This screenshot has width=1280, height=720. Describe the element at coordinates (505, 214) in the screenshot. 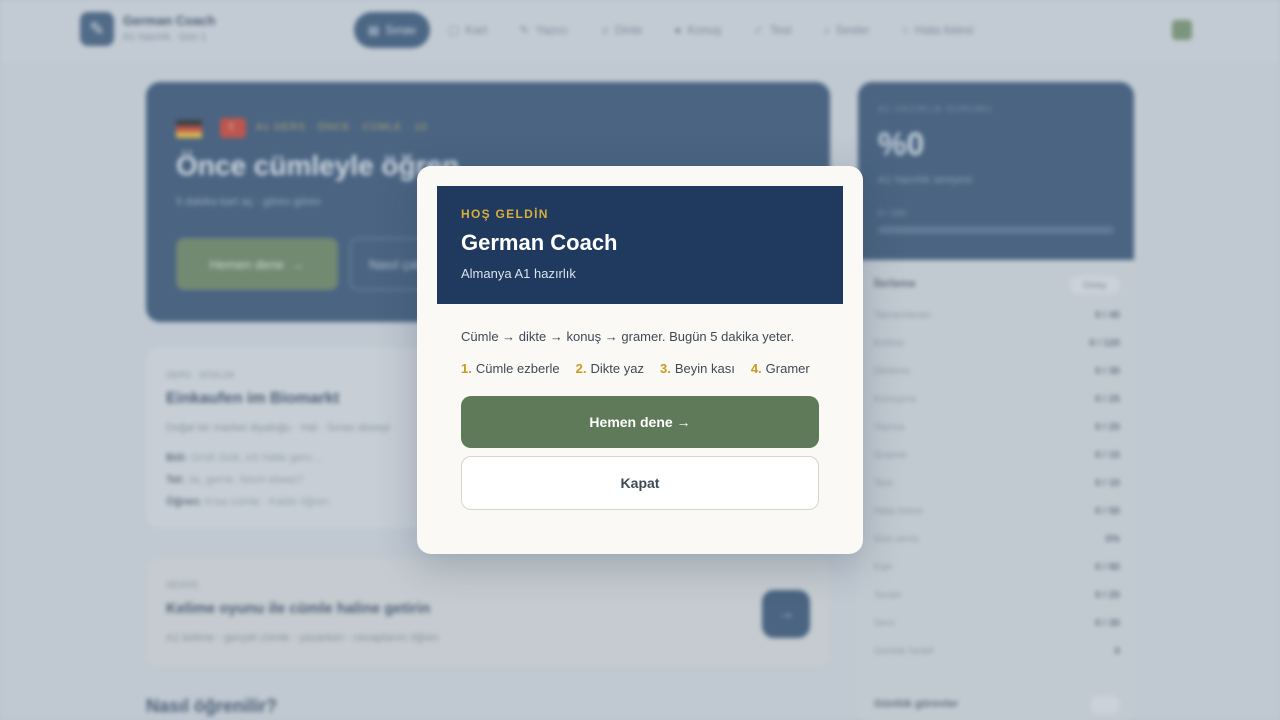

I see `modal-kicker: HOŞ GELDİN` at that location.